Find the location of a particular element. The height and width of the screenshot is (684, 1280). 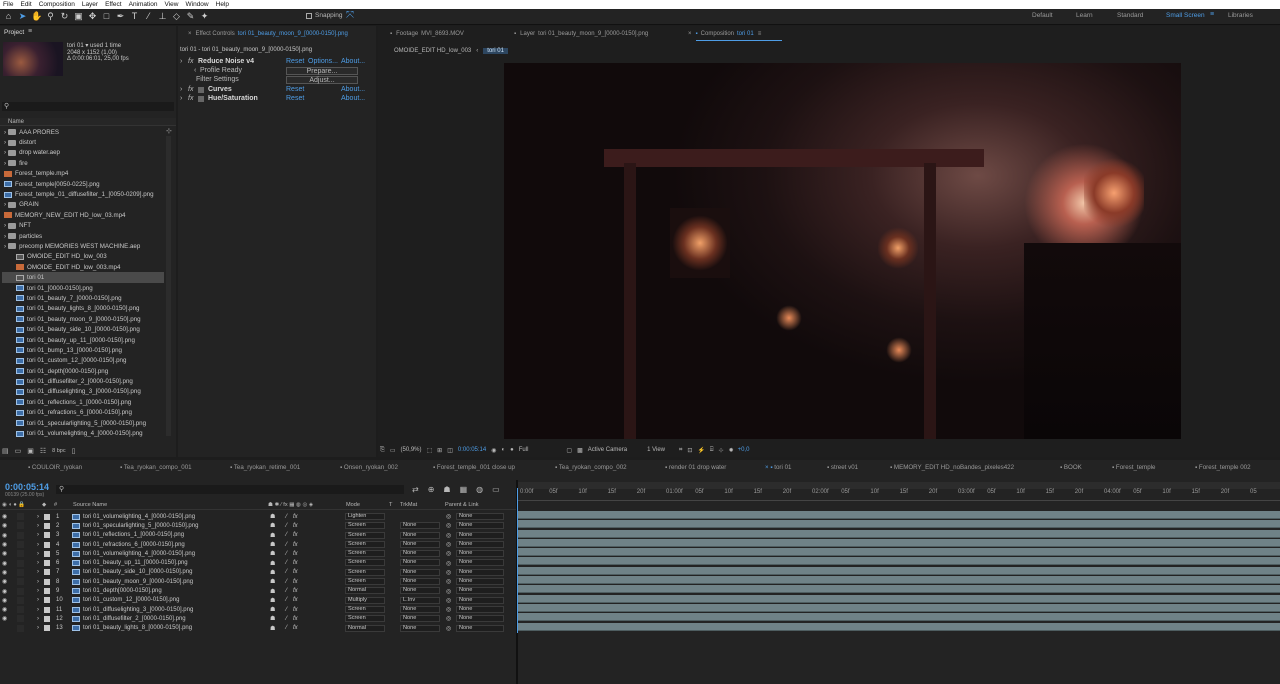

trkmat-select: L.Inv is located at coordinates (420, 600).